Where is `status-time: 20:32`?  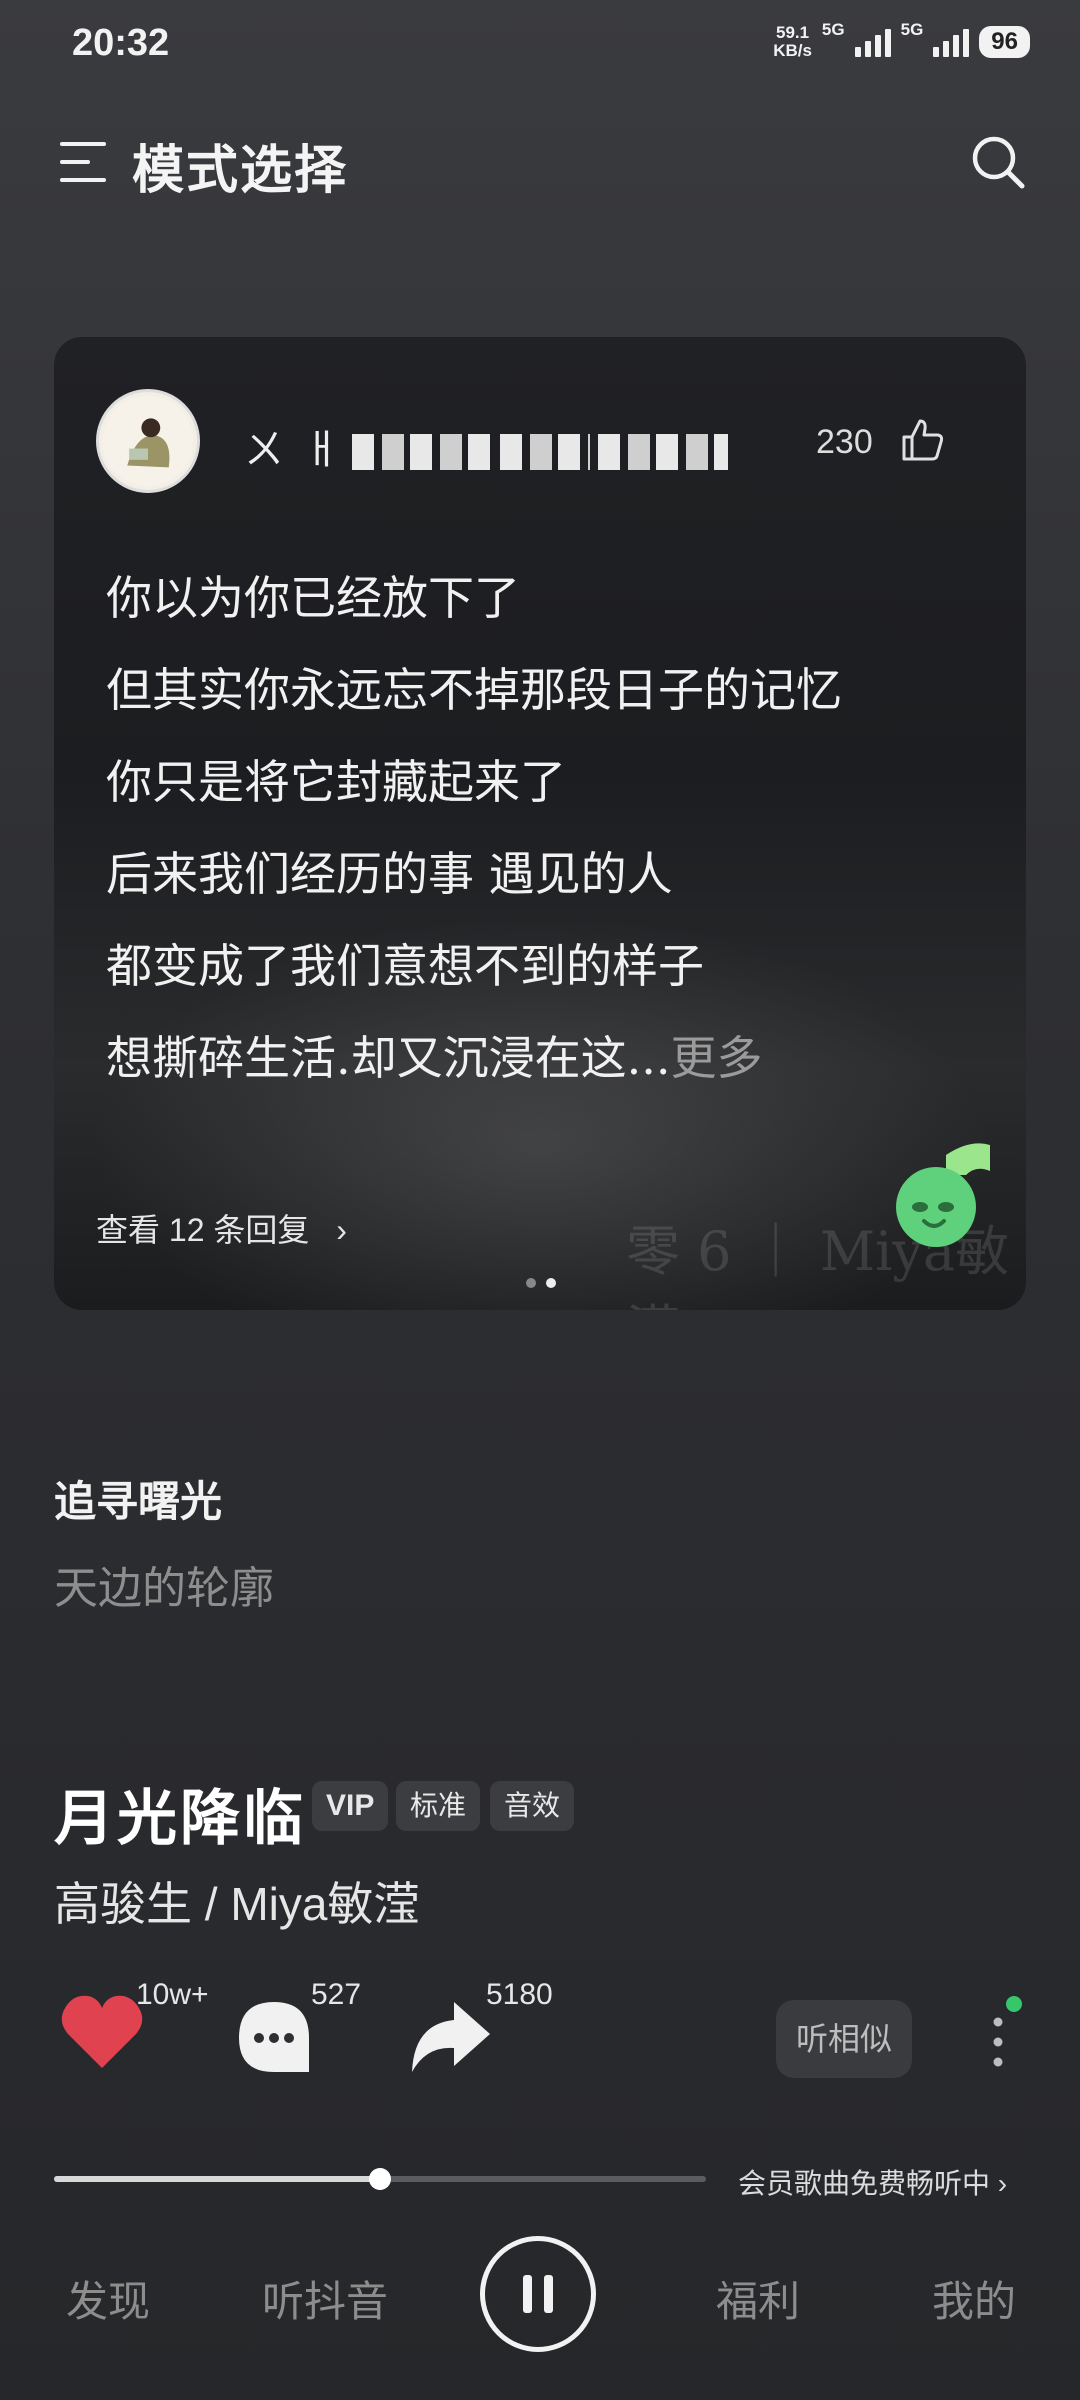
status-time: 20:32 is located at coordinates (121, 43).